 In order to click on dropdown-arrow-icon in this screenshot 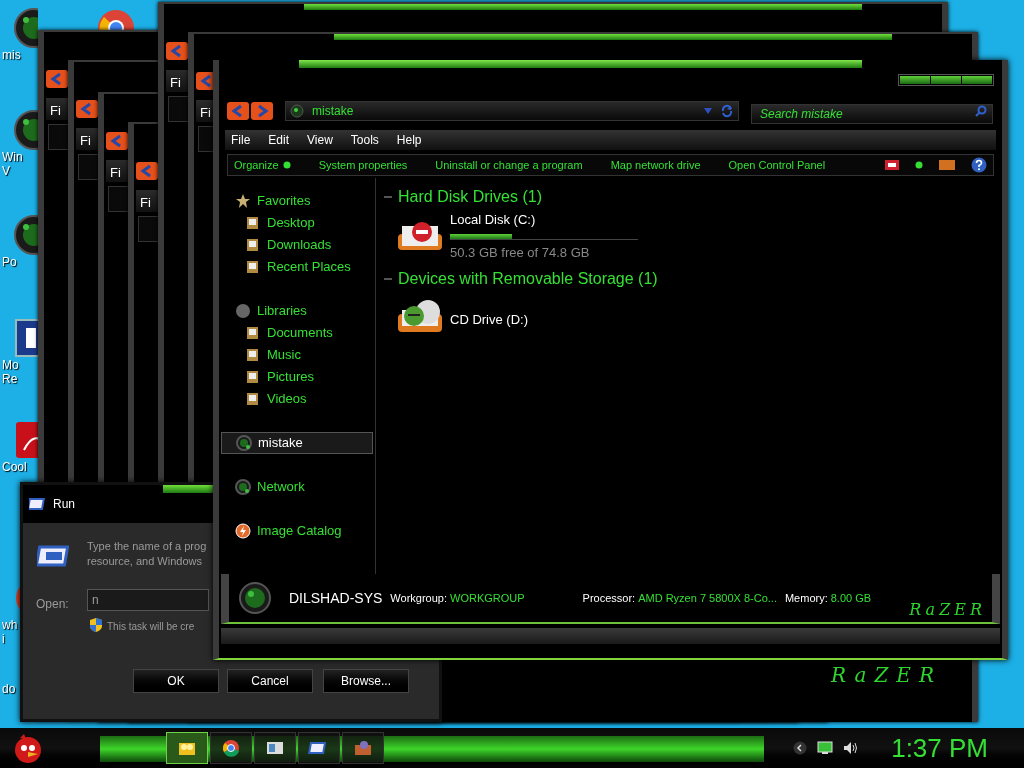, I will do `click(708, 111)`.